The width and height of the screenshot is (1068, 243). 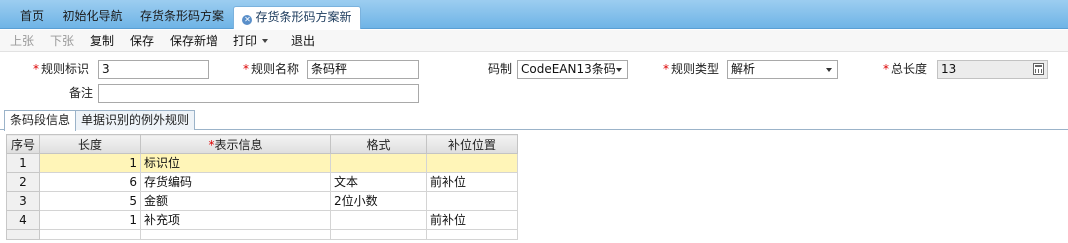 I want to click on display-cell: 存货编码, so click(x=235, y=182).